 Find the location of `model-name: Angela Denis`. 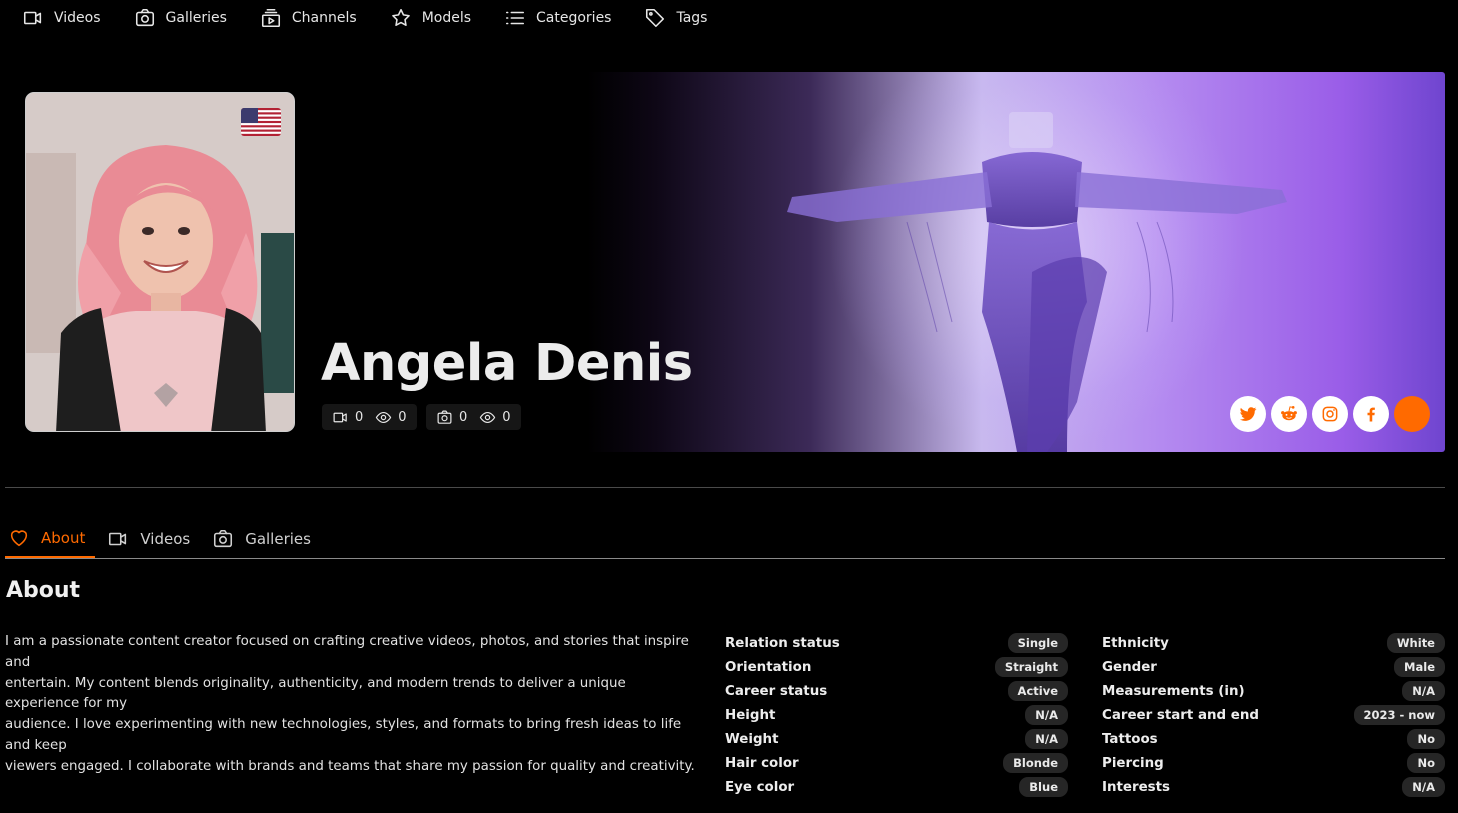

model-name: Angela Denis is located at coordinates (507, 363).